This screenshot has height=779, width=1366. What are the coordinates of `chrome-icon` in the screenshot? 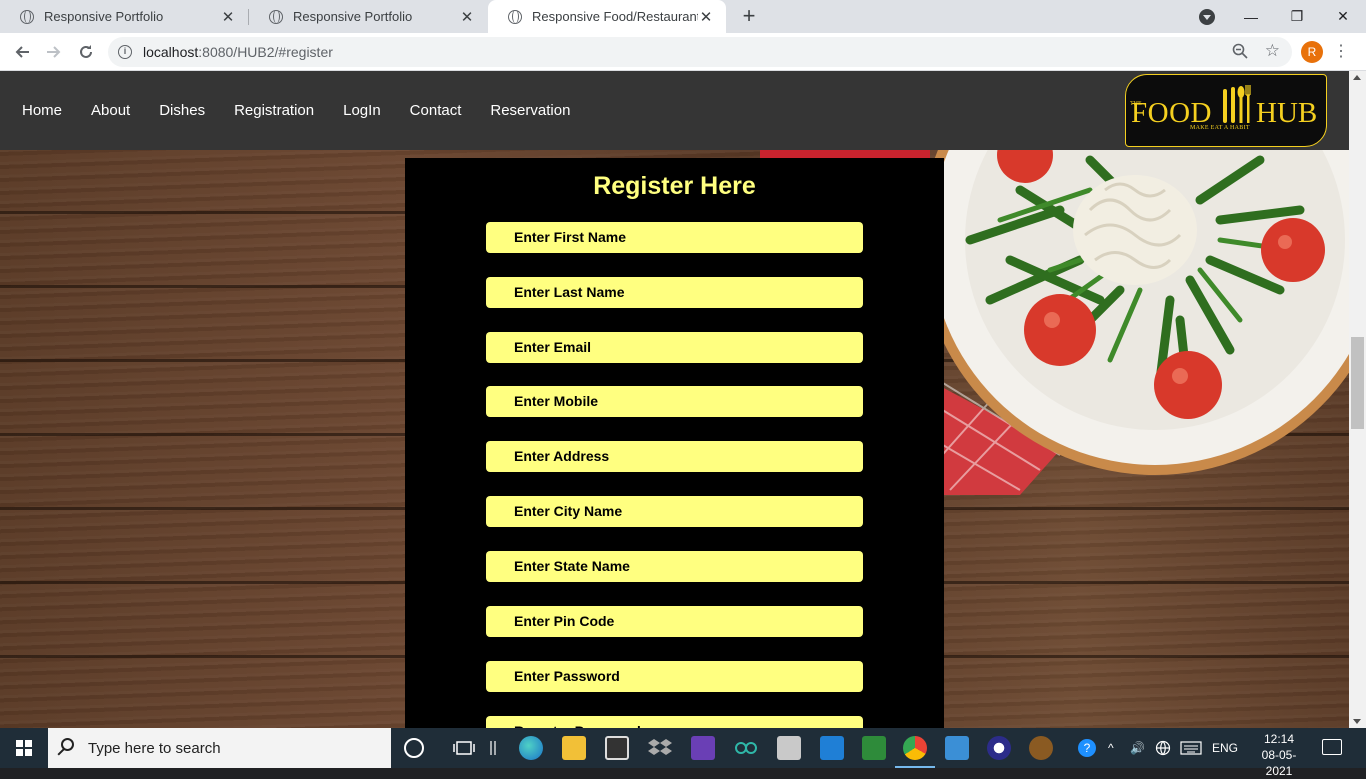 It's located at (915, 748).